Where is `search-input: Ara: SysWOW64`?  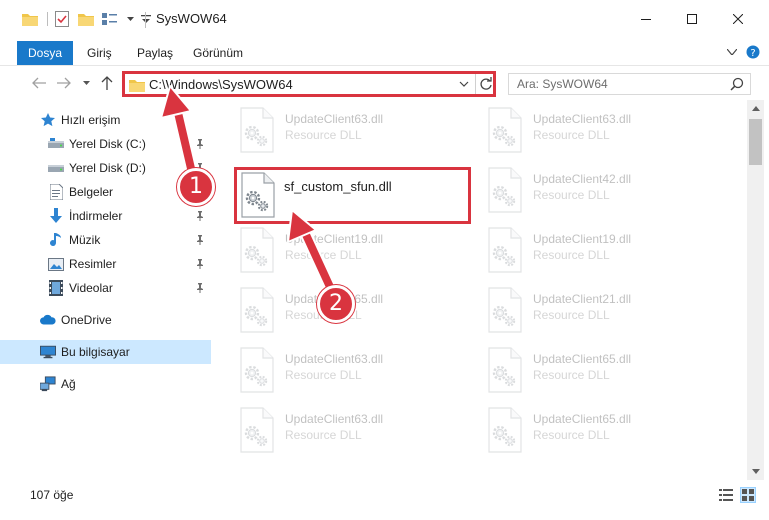
search-input: Ara: SysWOW64 is located at coordinates (629, 84).